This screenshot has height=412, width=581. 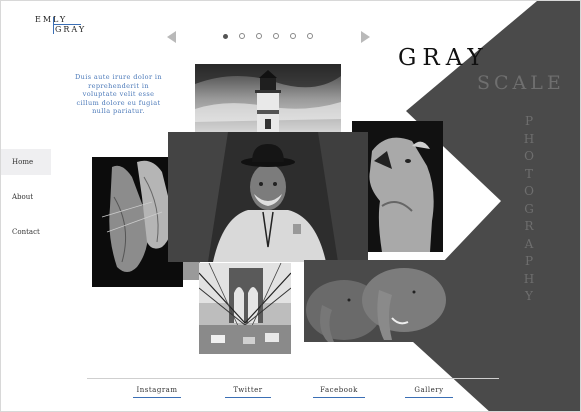 What do you see at coordinates (443, 58) in the screenshot?
I see `title-word-gray: GRAY` at bounding box center [443, 58].